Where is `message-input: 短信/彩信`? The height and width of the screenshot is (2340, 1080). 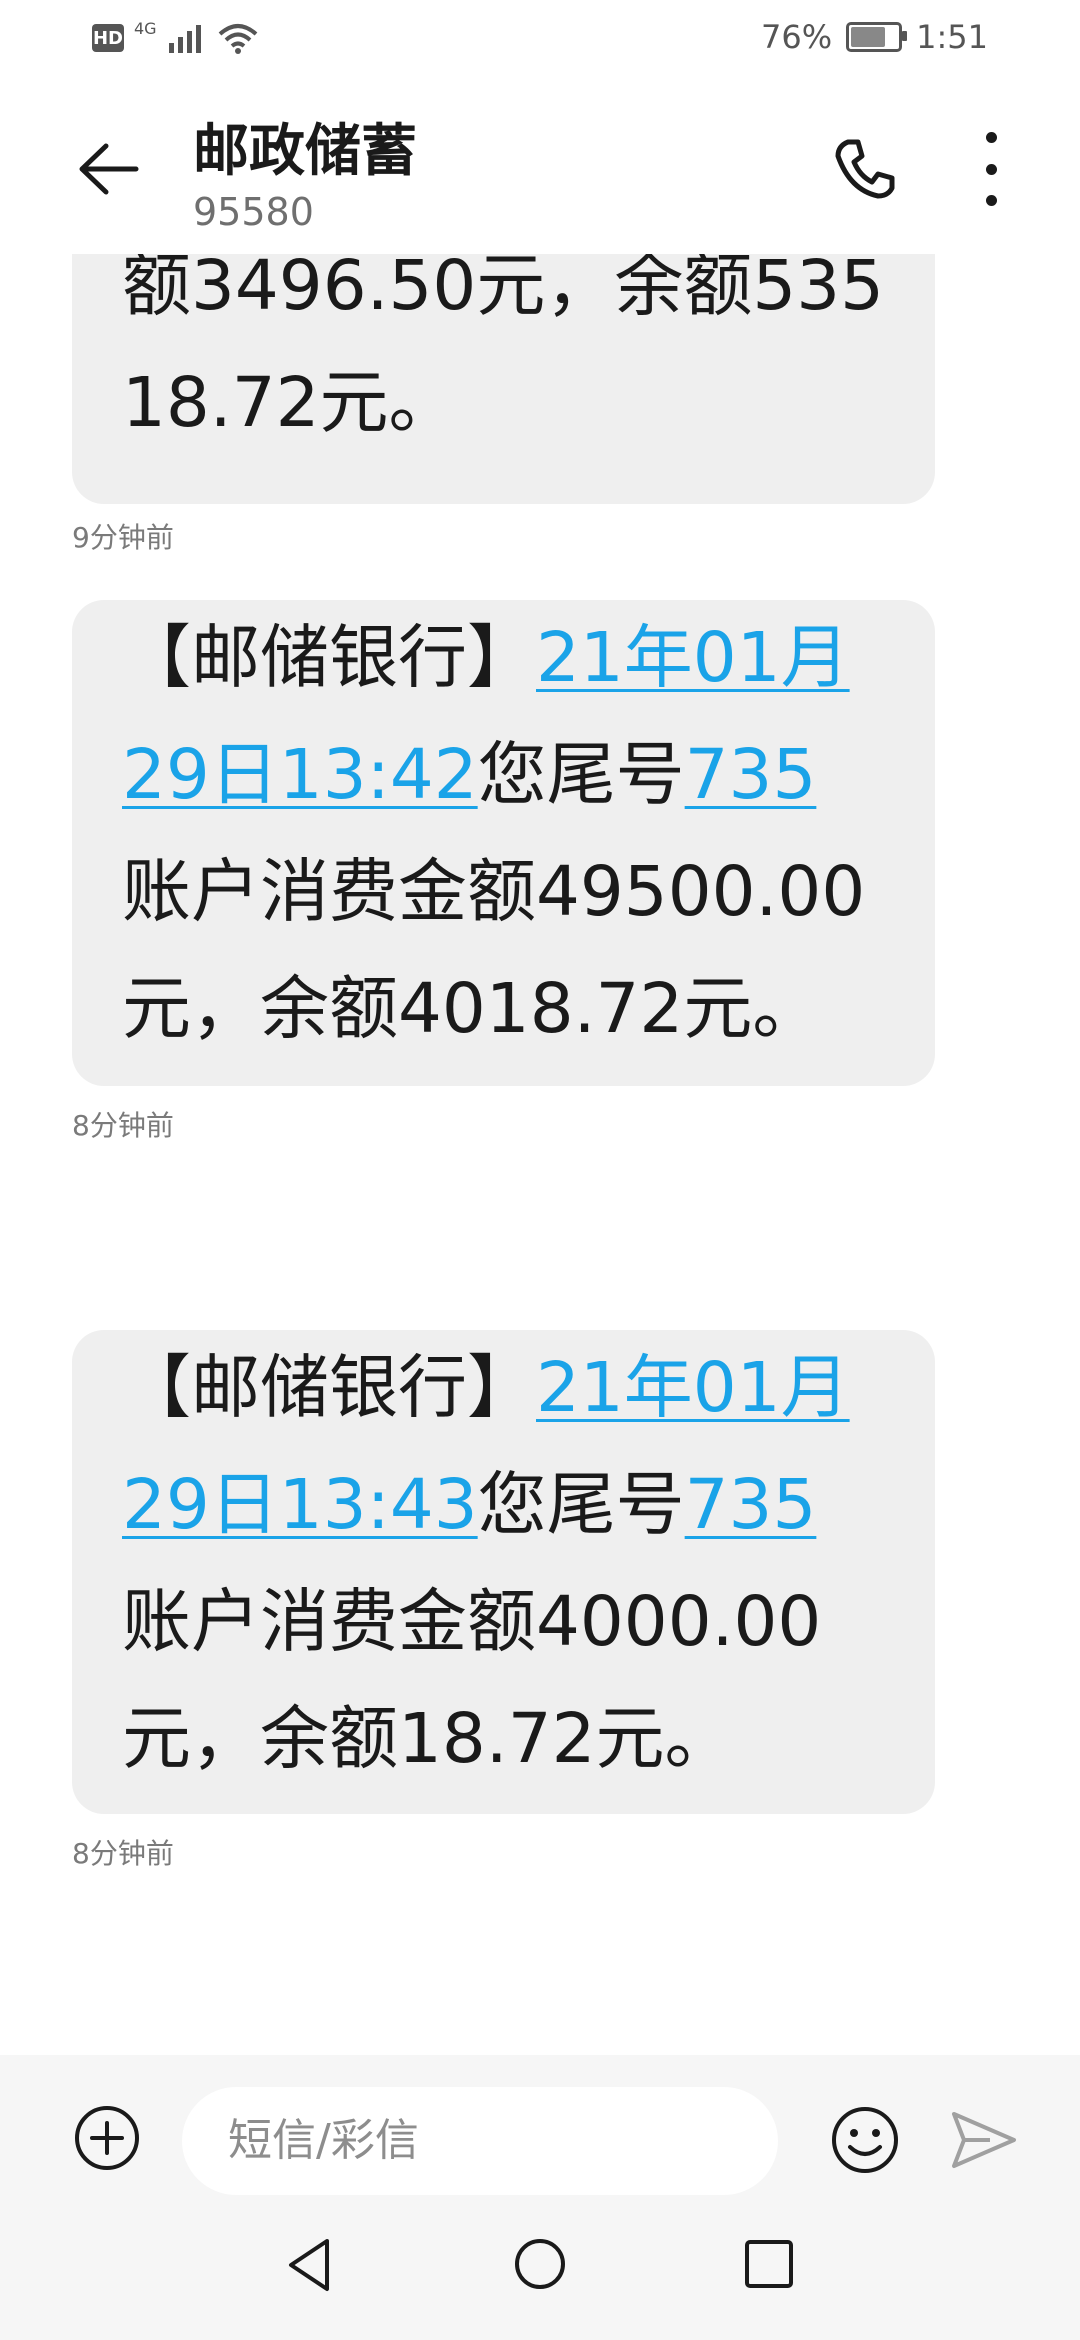 message-input: 短信/彩信 is located at coordinates (480, 2141).